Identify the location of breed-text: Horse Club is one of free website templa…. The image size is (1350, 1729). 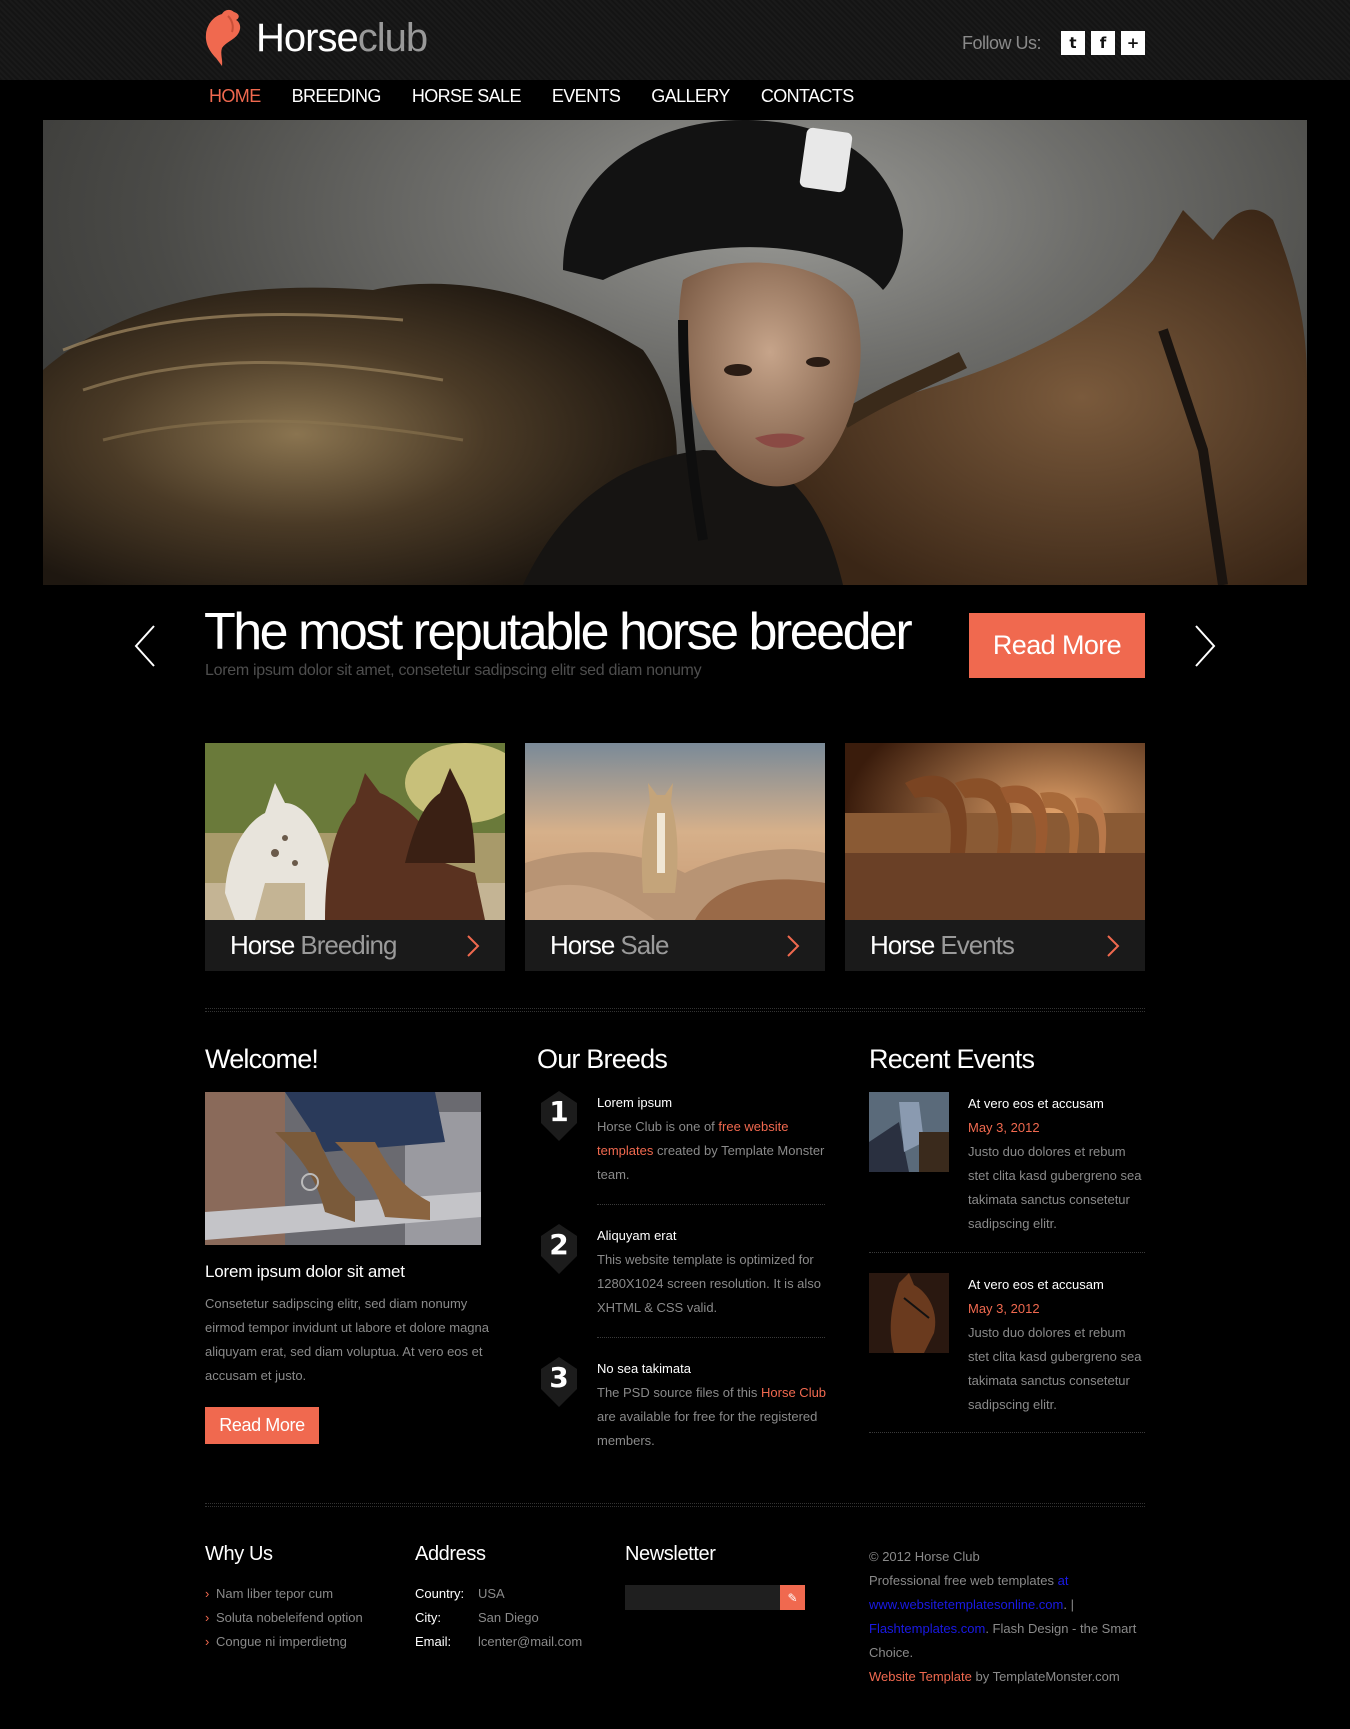
(711, 1150).